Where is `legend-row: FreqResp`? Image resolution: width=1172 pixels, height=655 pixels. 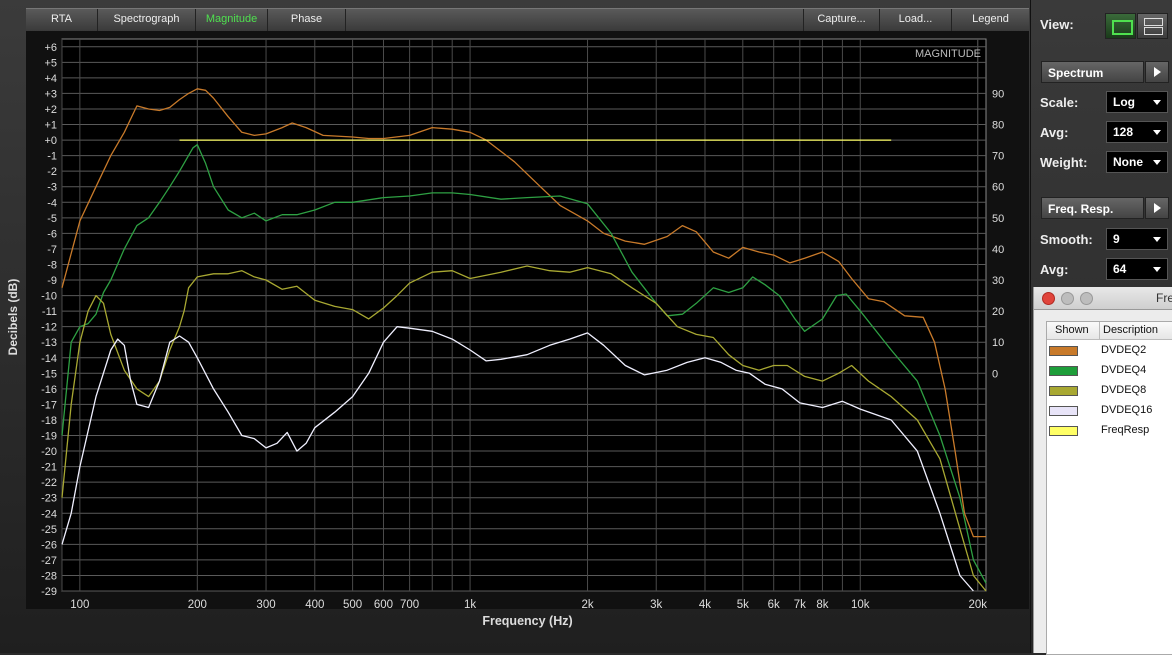
legend-row: FreqResp is located at coordinates (1109, 431).